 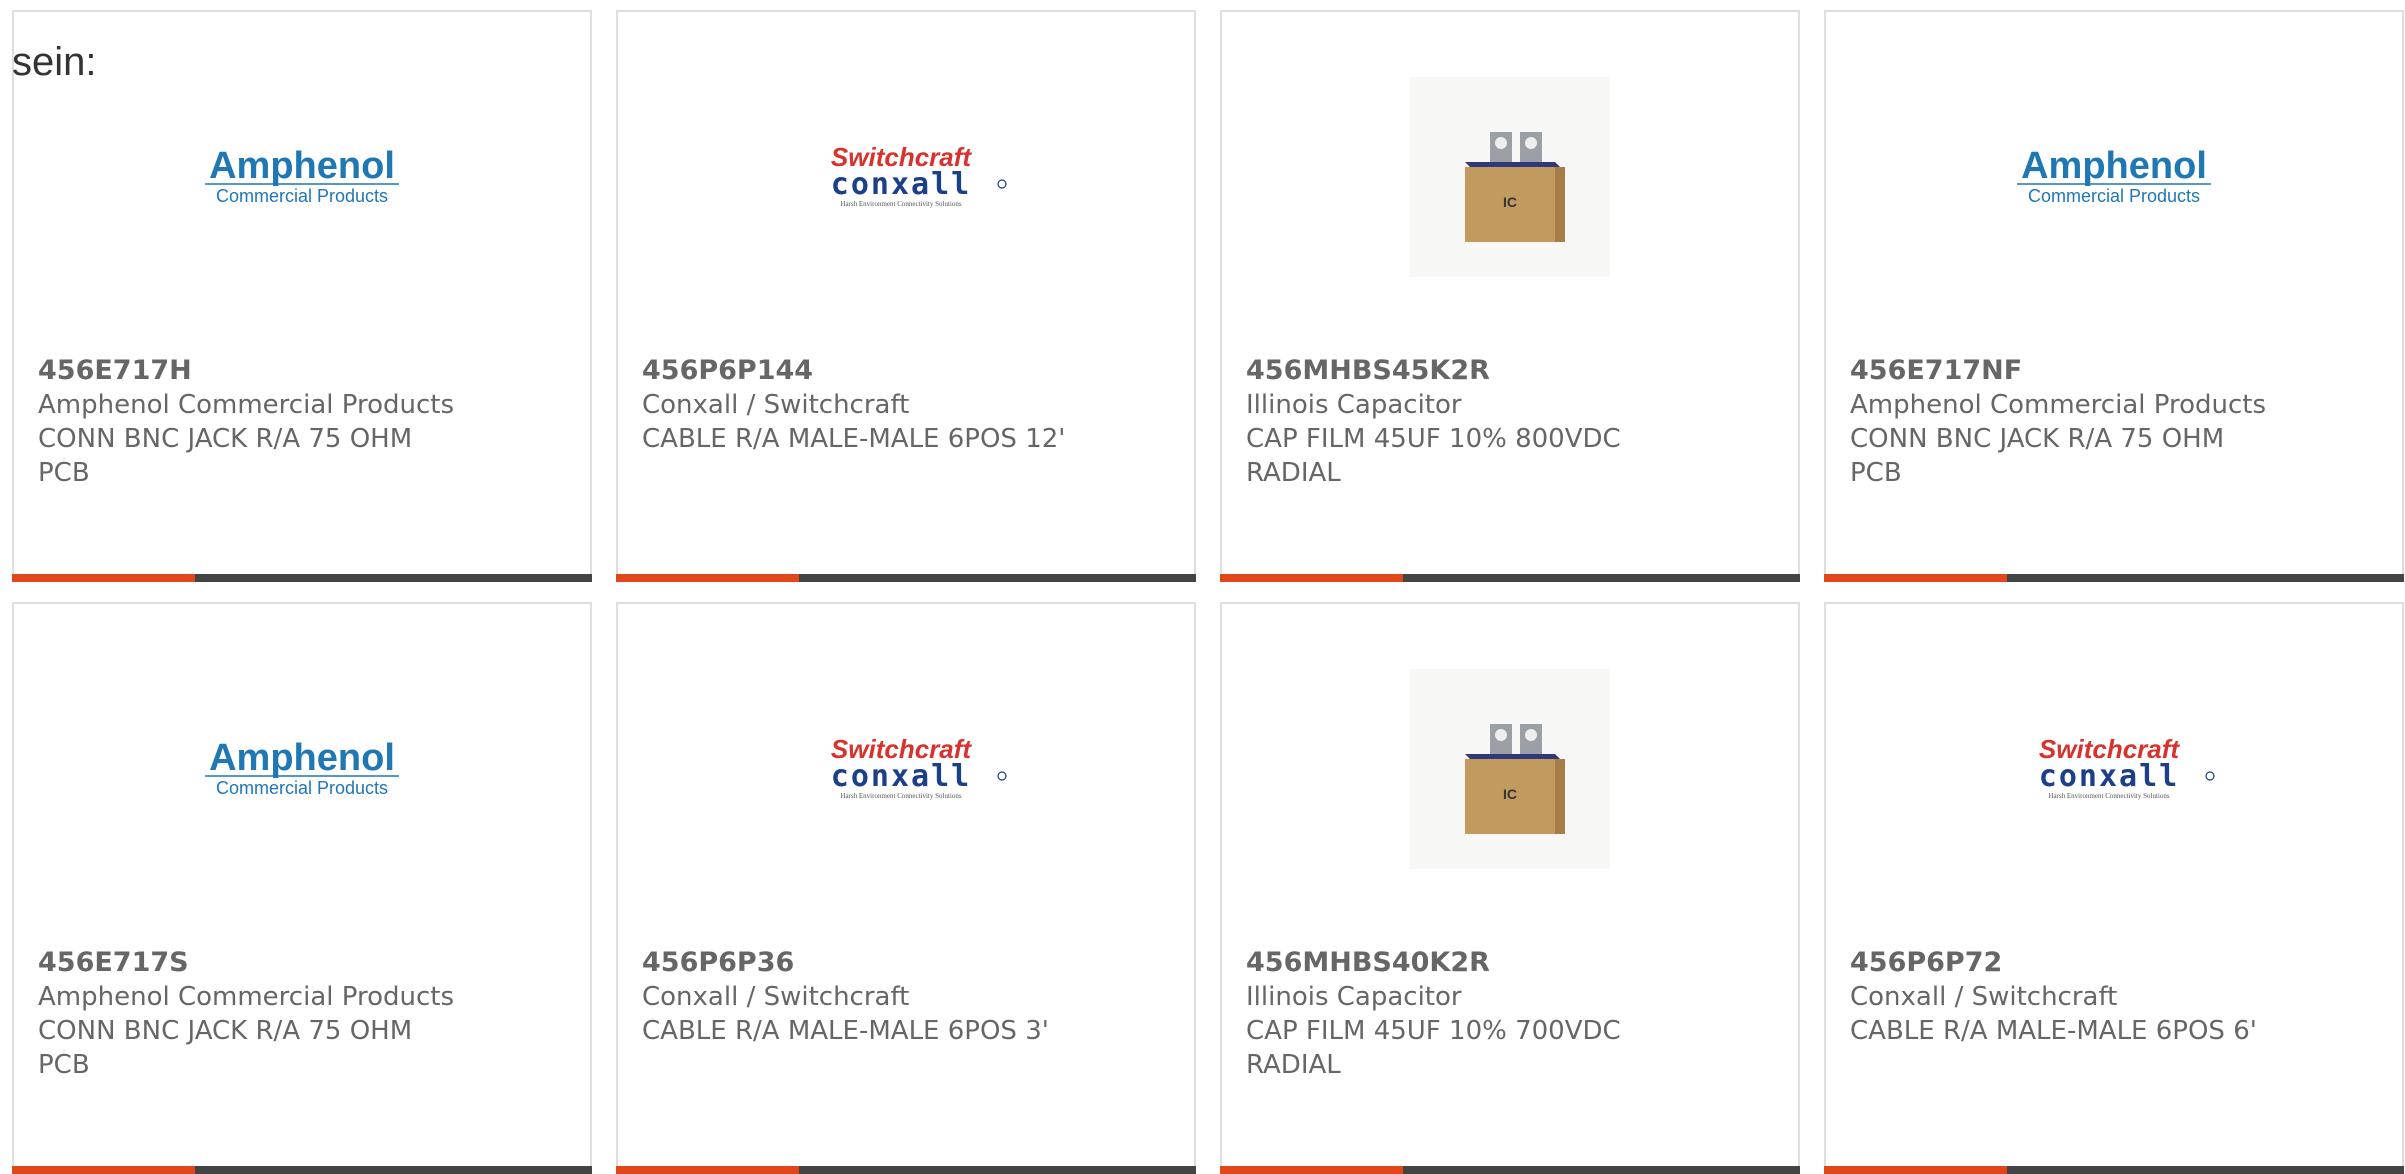 I want to click on part-number: 456MHBS45K2R, so click(x=1461, y=371).